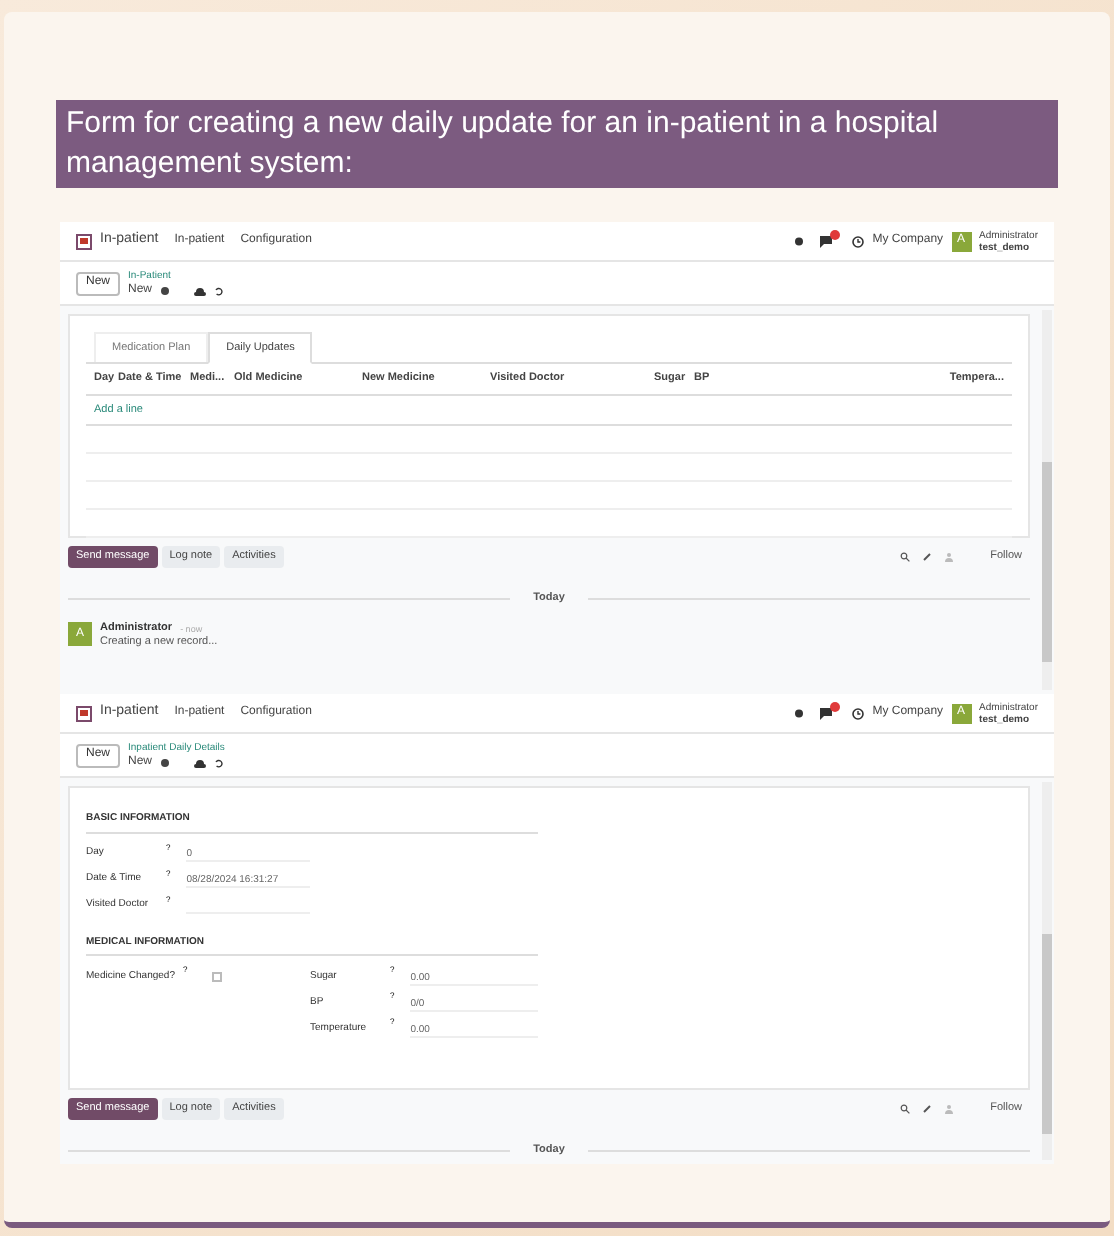 The image size is (1114, 1236). Describe the element at coordinates (557, 144) in the screenshot. I see `caption-banner: Form for creating a new daily update for an in-patient in a hospital management system:` at that location.